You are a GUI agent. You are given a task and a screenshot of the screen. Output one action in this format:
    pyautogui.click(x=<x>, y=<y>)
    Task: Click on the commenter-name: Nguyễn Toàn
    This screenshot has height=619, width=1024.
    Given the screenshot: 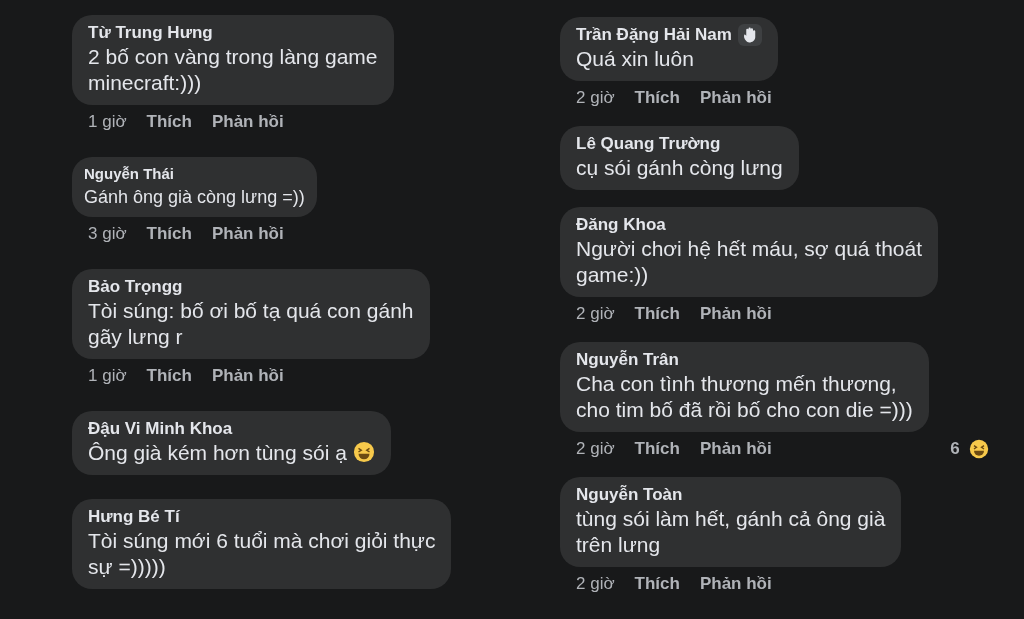 What is the action you would take?
    pyautogui.click(x=629, y=495)
    